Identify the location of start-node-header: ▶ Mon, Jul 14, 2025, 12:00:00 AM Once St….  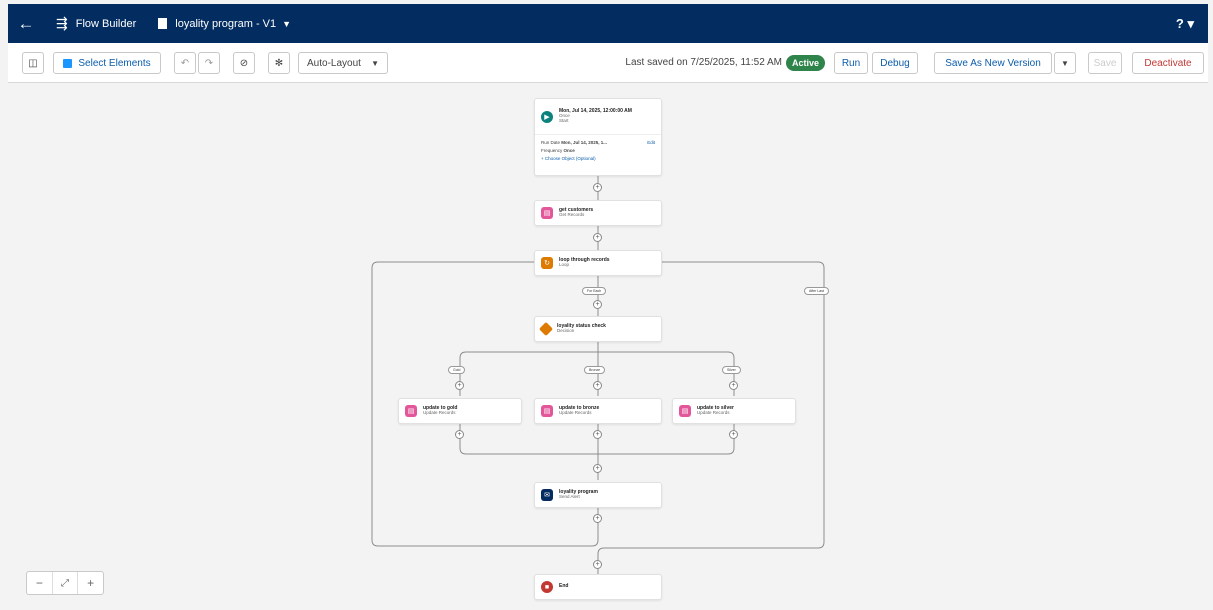
(598, 117).